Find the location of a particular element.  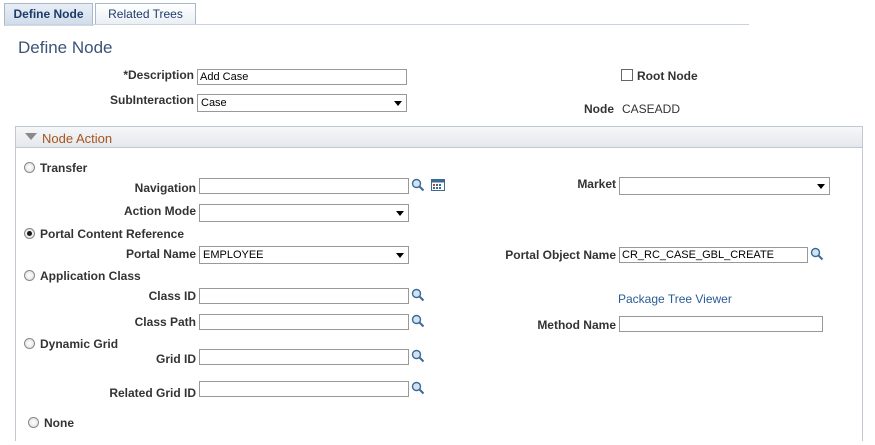

action-mode-label: Action Mode is located at coordinates (160, 211).